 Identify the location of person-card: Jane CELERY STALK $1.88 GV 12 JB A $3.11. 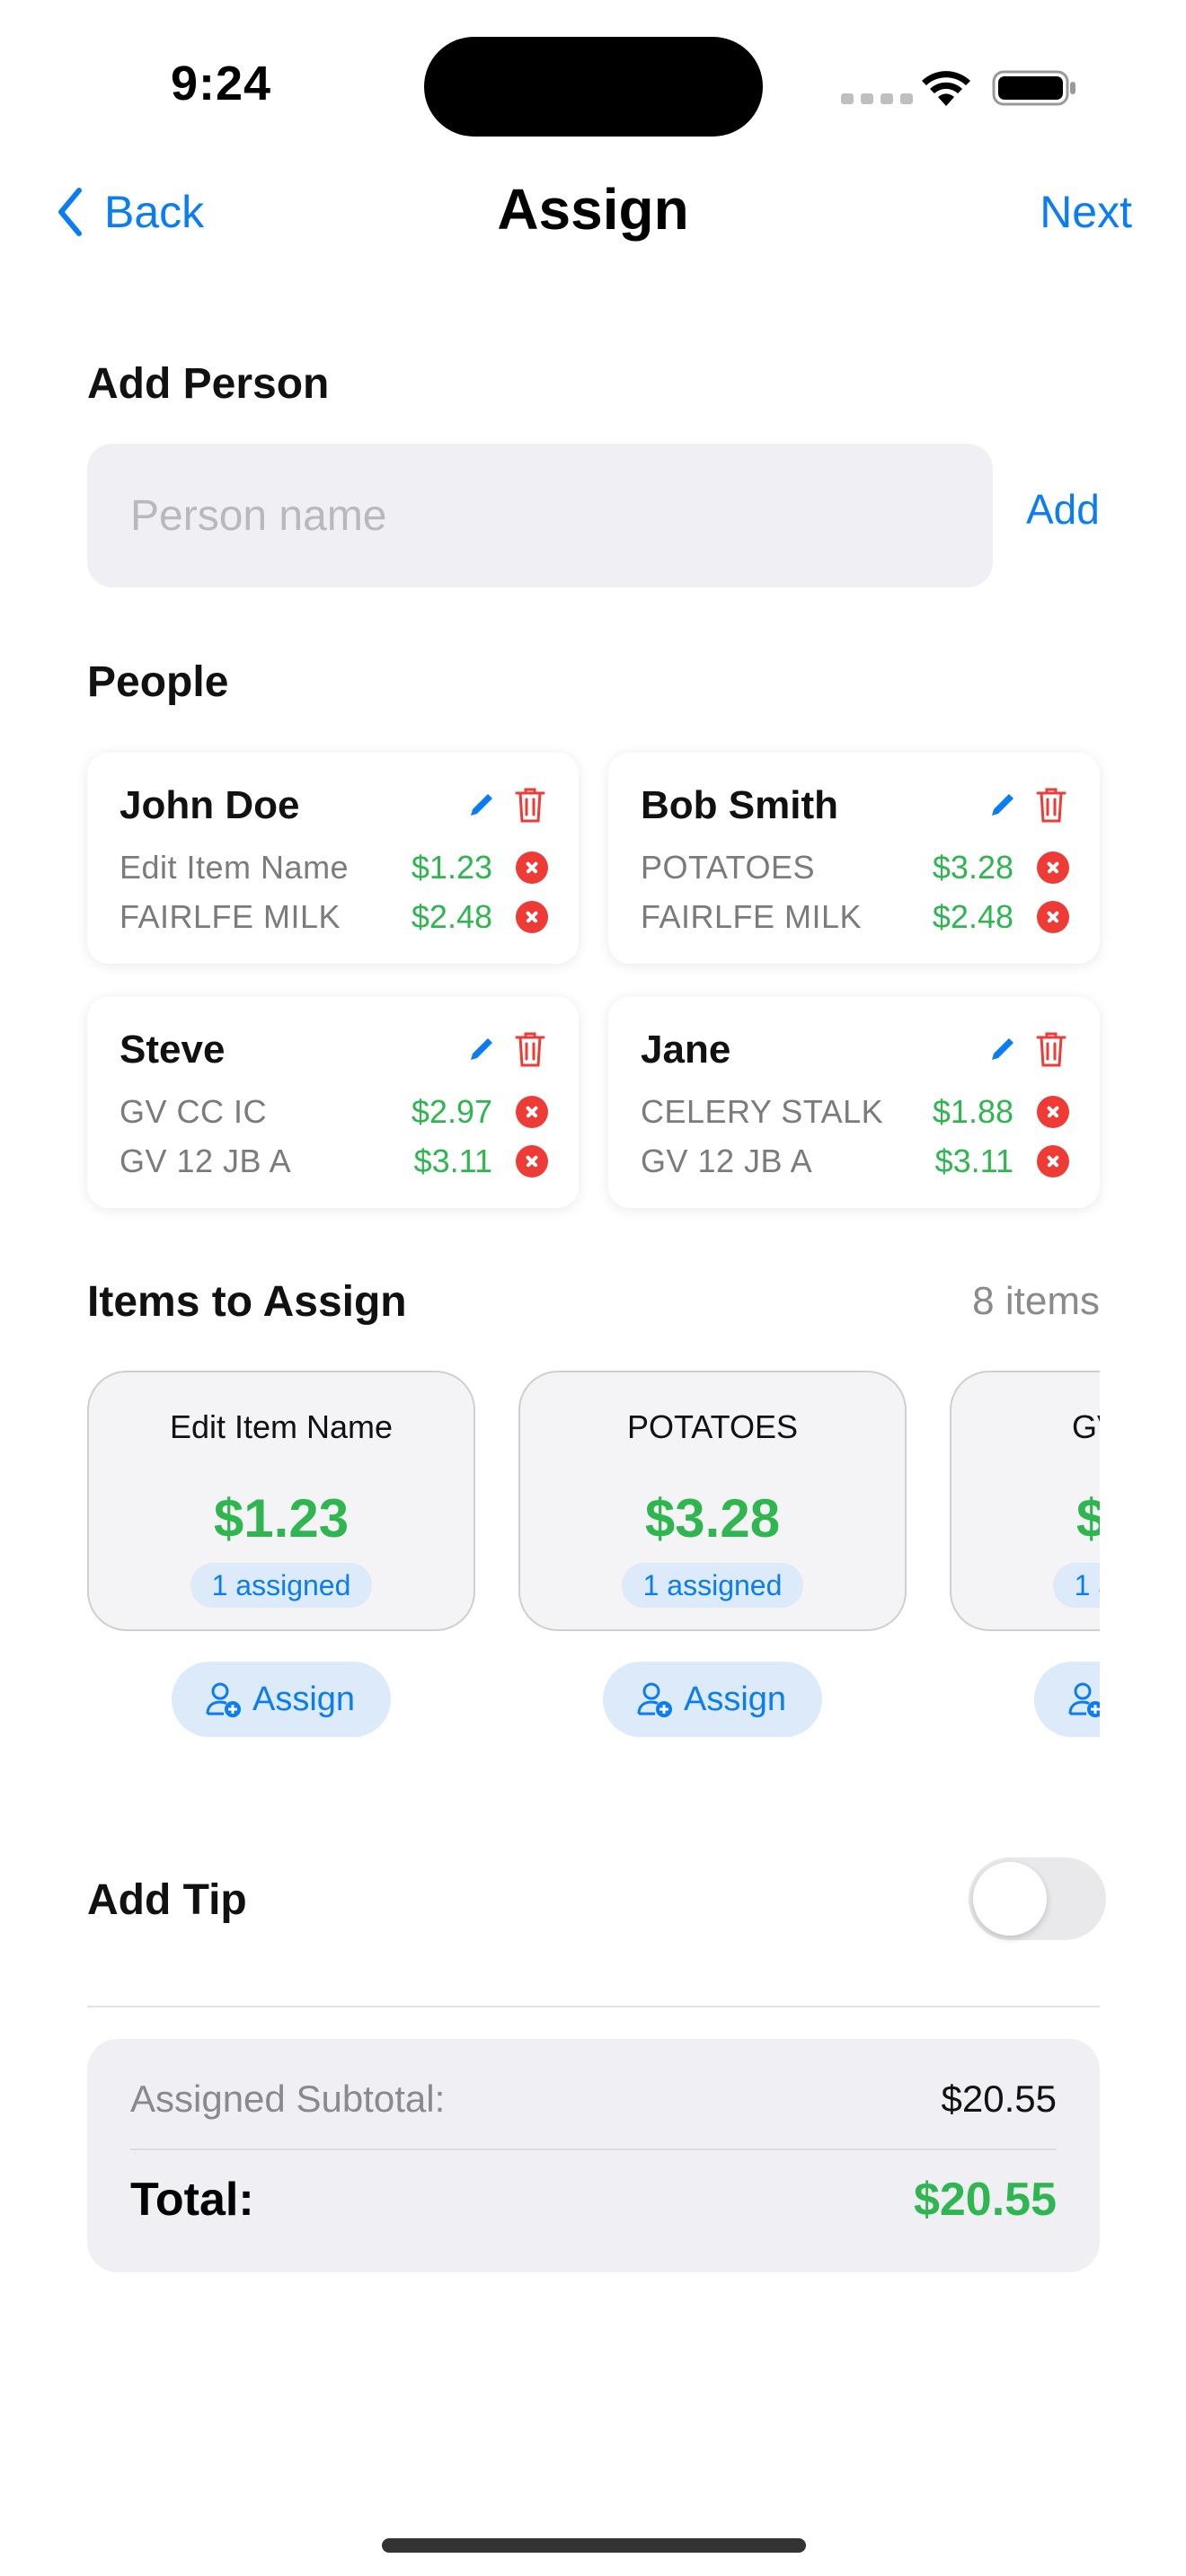
(854, 1102).